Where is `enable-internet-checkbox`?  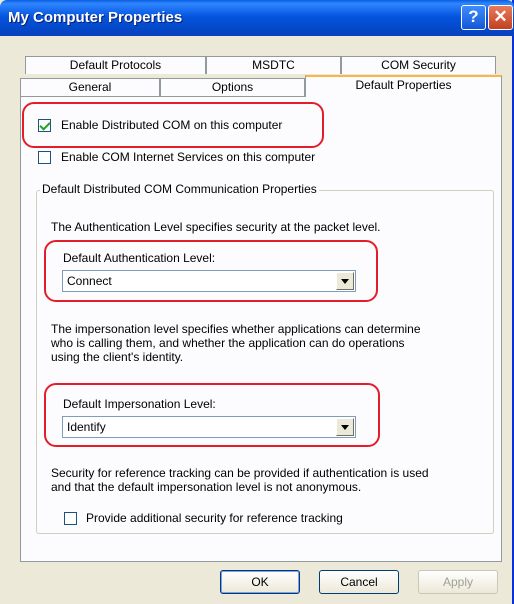
enable-internet-checkbox is located at coordinates (44, 157).